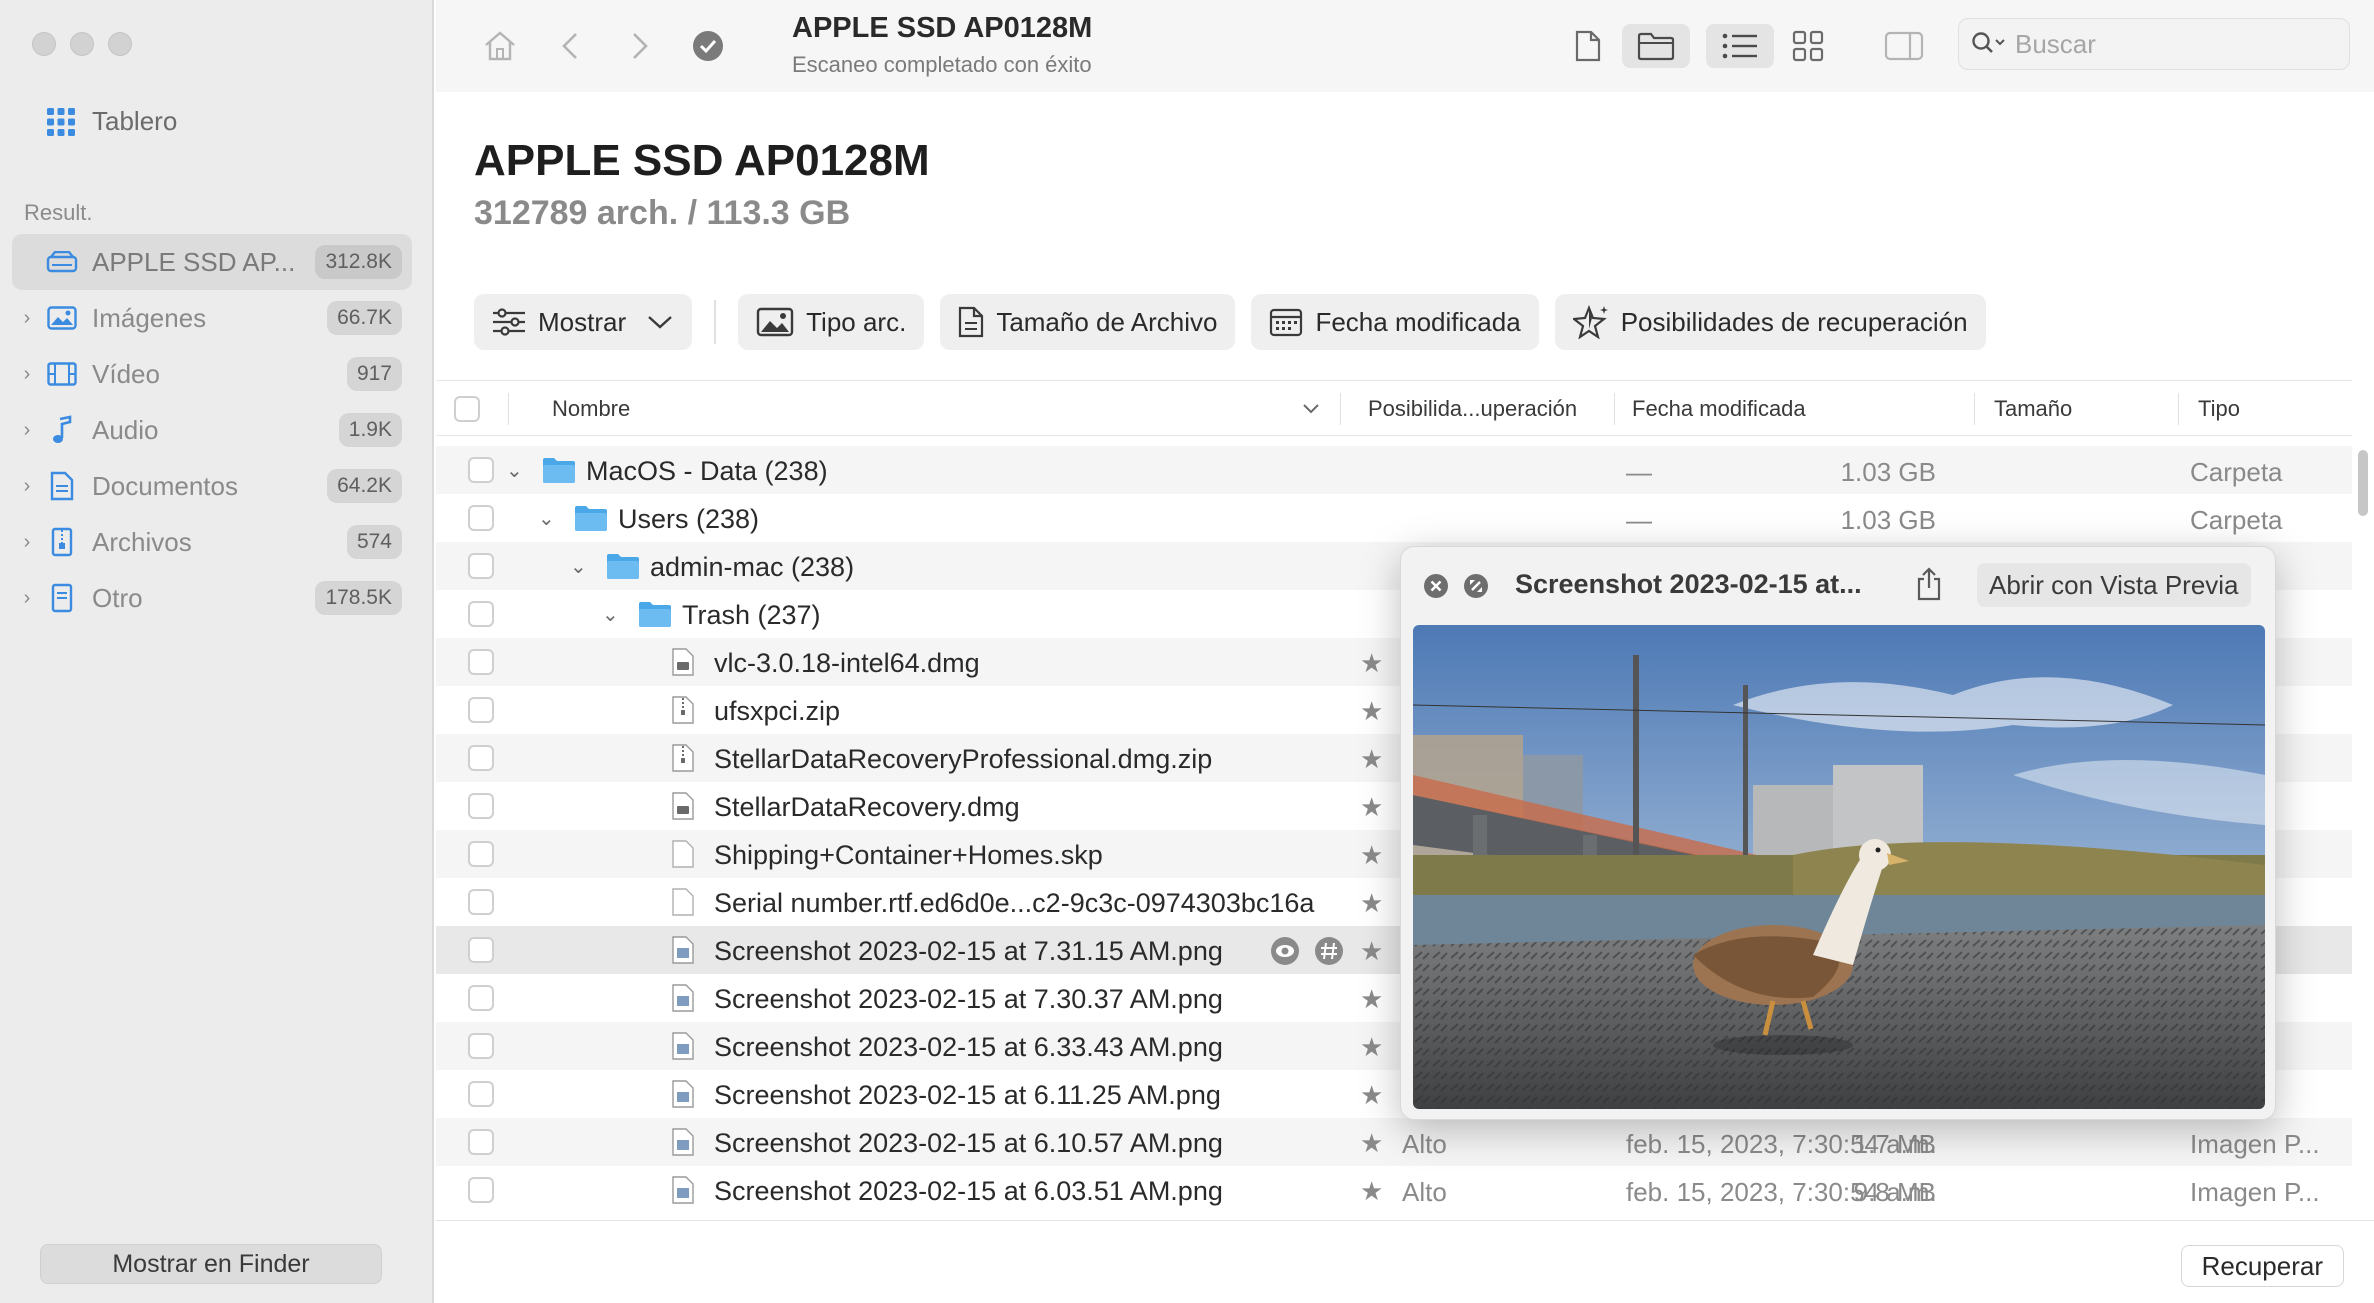  I want to click on table-row: ⌄ MacOS - Data (238) — 1.03 GB Carpeta, so click(1394, 470).